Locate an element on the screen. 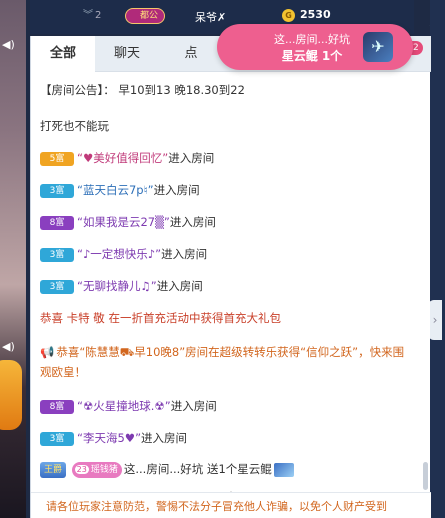 This screenshot has height=518, width=445. video-preview-strip: ◀) ◀) is located at coordinates (13, 259).